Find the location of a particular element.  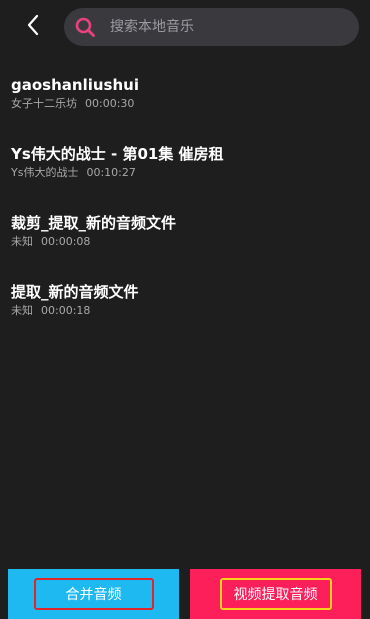

song-list-item: 裁剪_提取_新的音频文件 未知 00:00:08 is located at coordinates (185, 242).